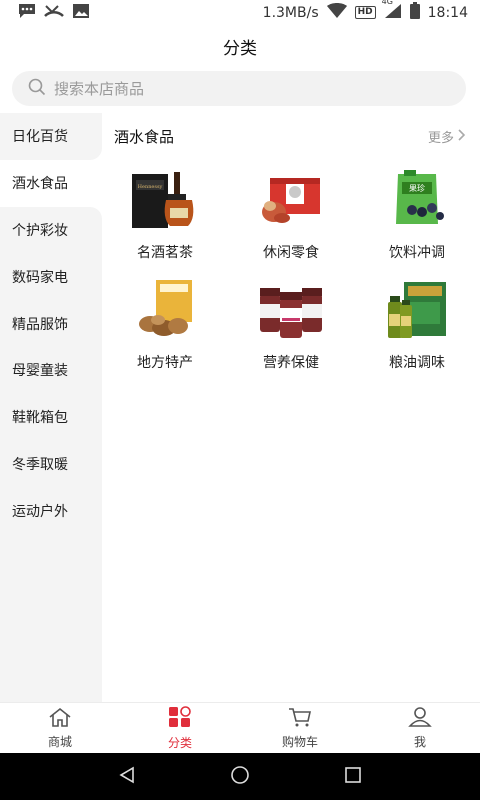 This screenshot has width=480, height=800. Describe the element at coordinates (37, 89) in the screenshot. I see `search-icon` at that location.